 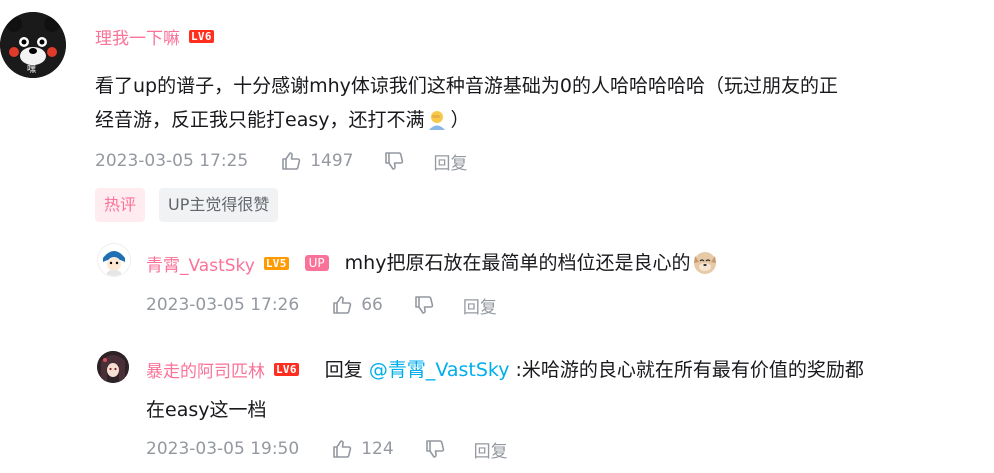 What do you see at coordinates (686, 369) in the screenshot?
I see `reply-2-text-line: :米哈游的良心就在所有最有价值的奖励都` at bounding box center [686, 369].